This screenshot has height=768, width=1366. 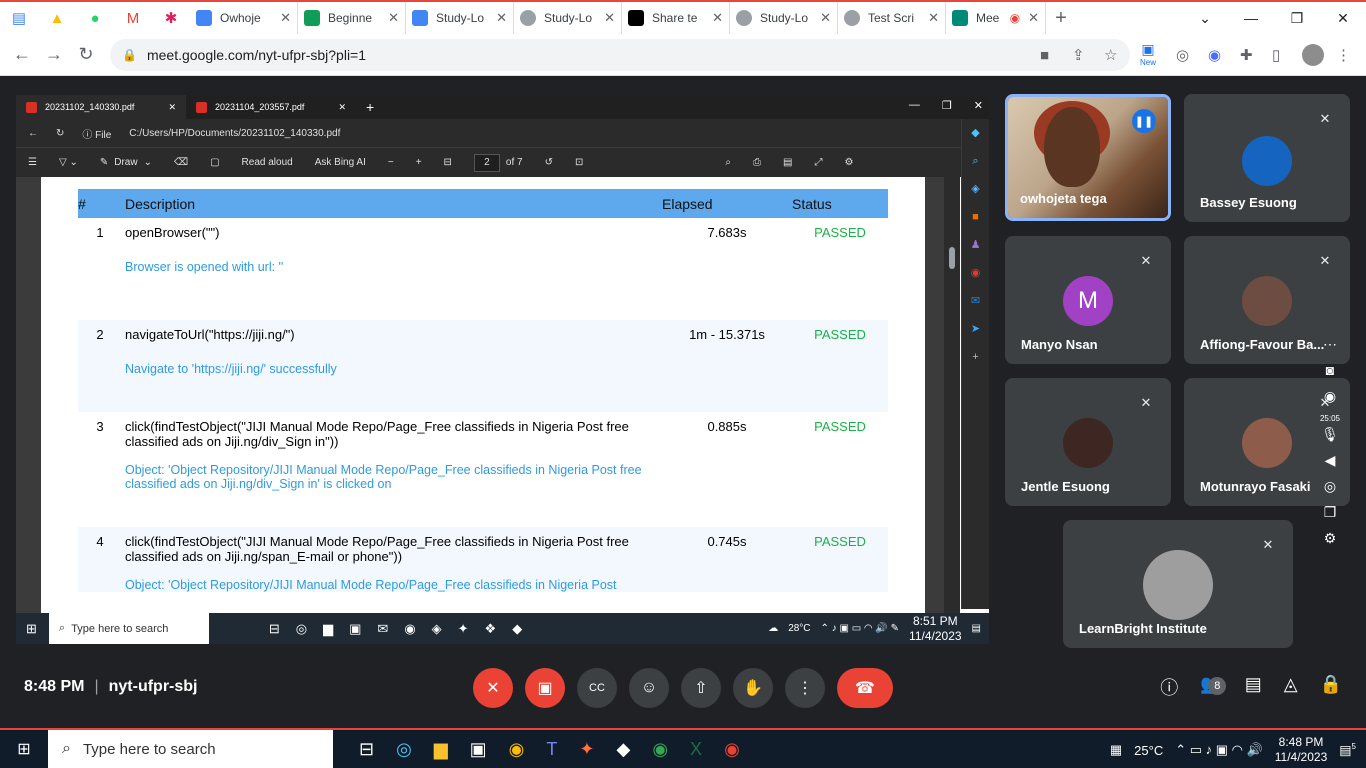 What do you see at coordinates (975, 189) in the screenshot?
I see `shopping-icon: ◈` at bounding box center [975, 189].